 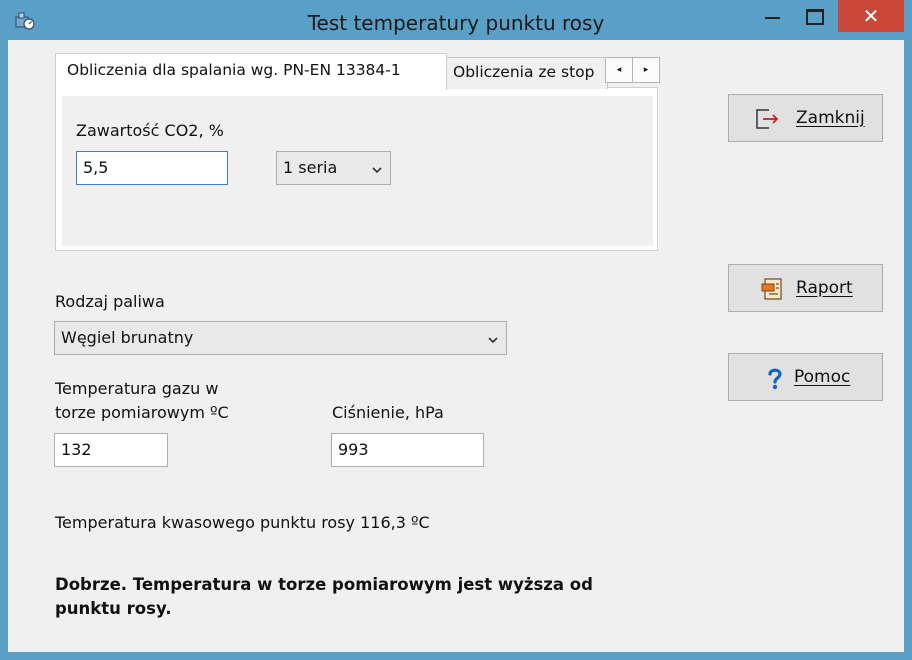 I want to click on tab-degree-calc: Obliczenia ze stop, so click(x=527, y=73).